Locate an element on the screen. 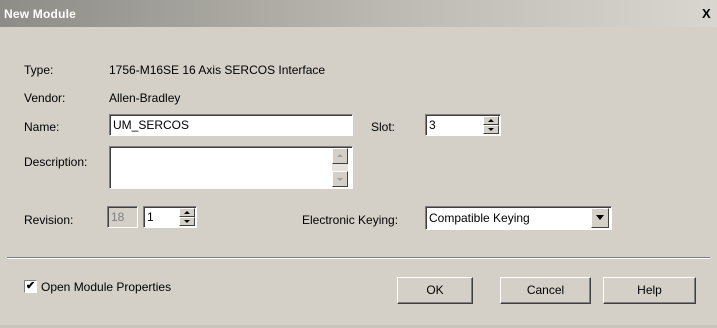  name-field-value: UM_SERCOS is located at coordinates (151, 125).